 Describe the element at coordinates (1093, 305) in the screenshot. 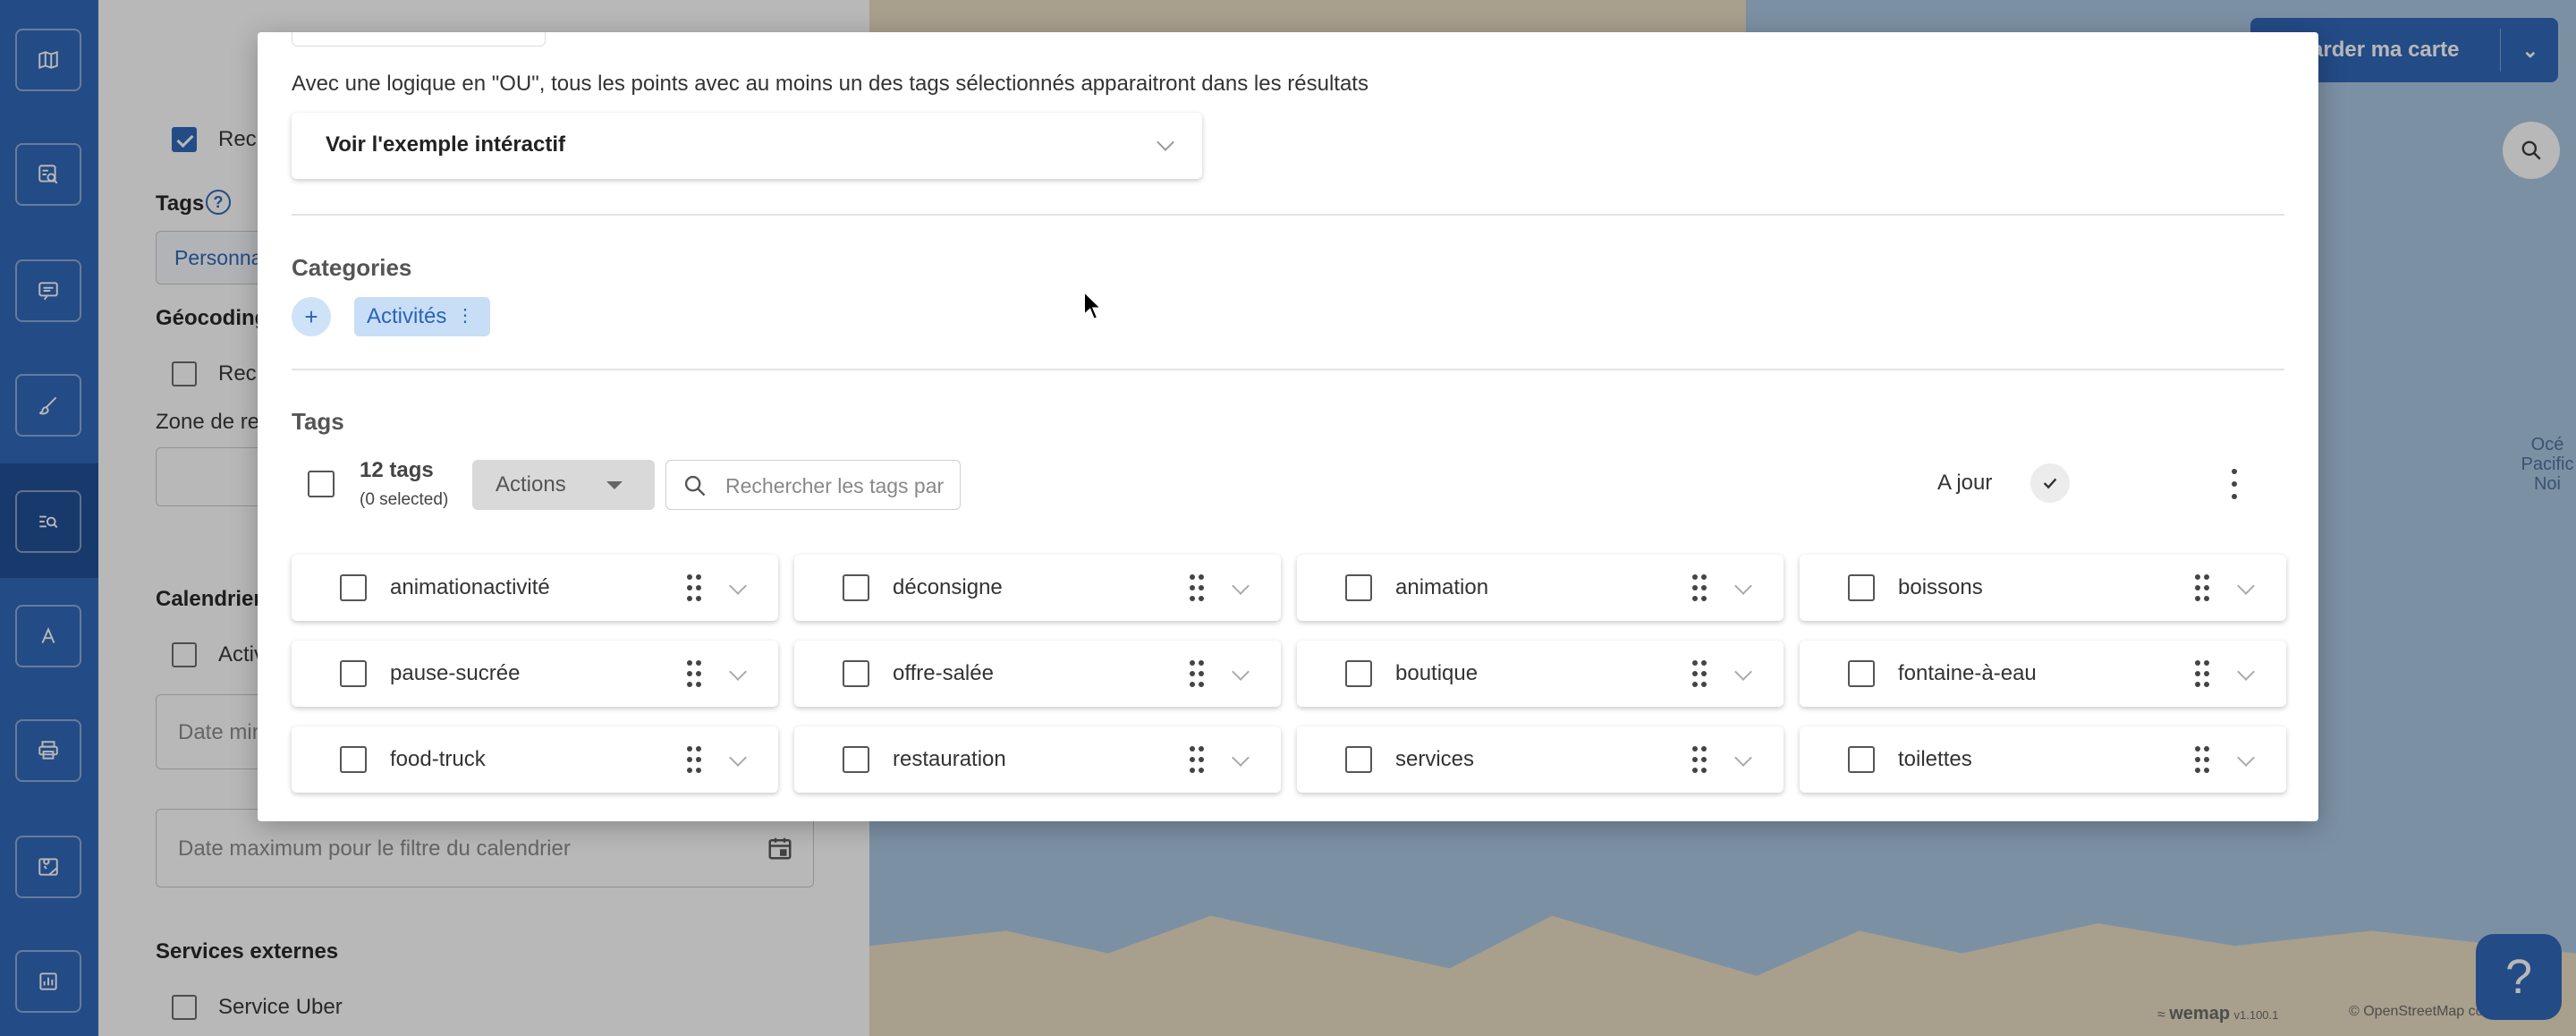

I see `mouse-cursor-icon` at that location.